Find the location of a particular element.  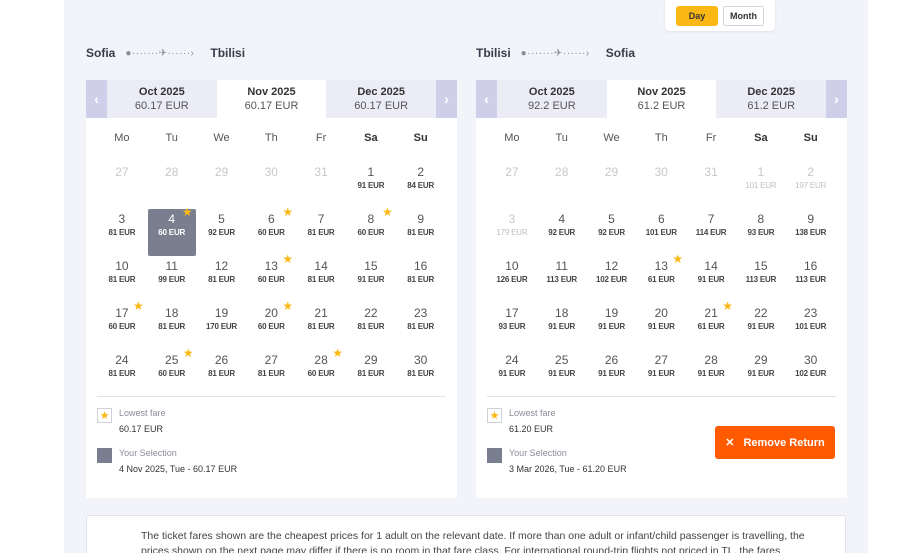

day-cell: 16 113 EUR is located at coordinates (811, 279).